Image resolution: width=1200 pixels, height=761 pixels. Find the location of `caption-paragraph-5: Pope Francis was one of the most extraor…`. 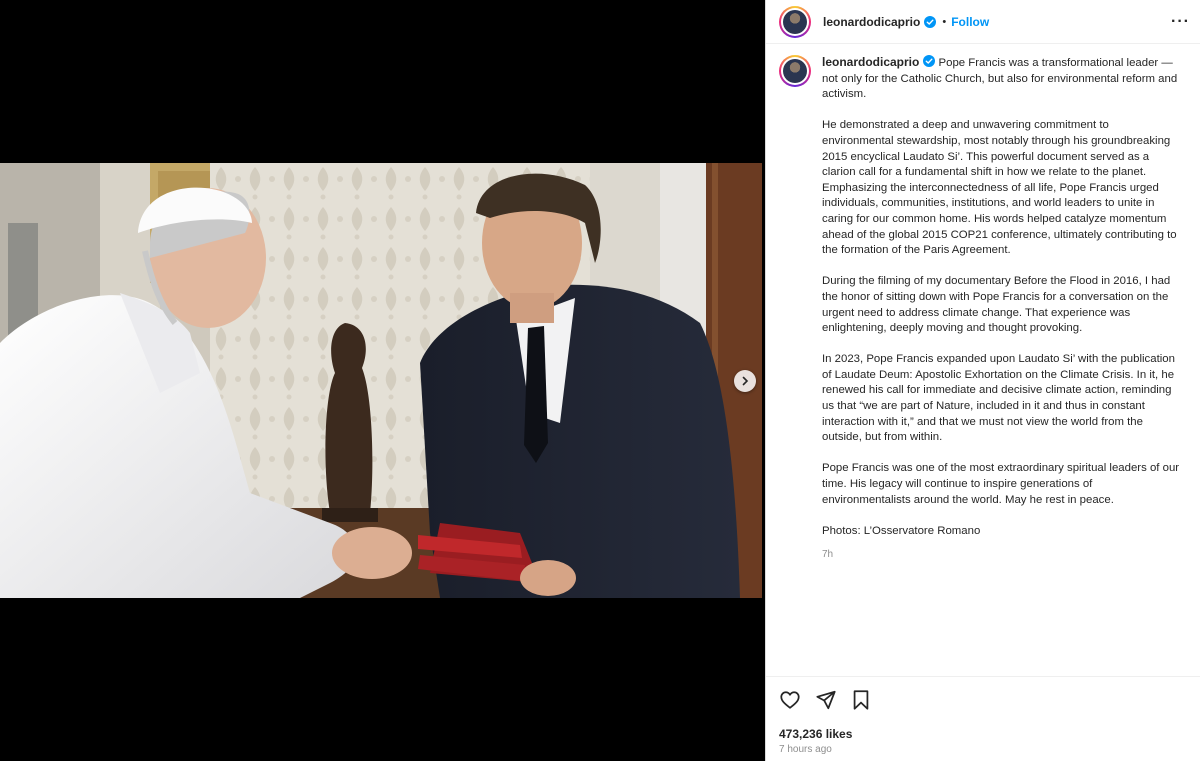

caption-paragraph-5: Pope Francis was one of the most extraor… is located at coordinates (1001, 484).